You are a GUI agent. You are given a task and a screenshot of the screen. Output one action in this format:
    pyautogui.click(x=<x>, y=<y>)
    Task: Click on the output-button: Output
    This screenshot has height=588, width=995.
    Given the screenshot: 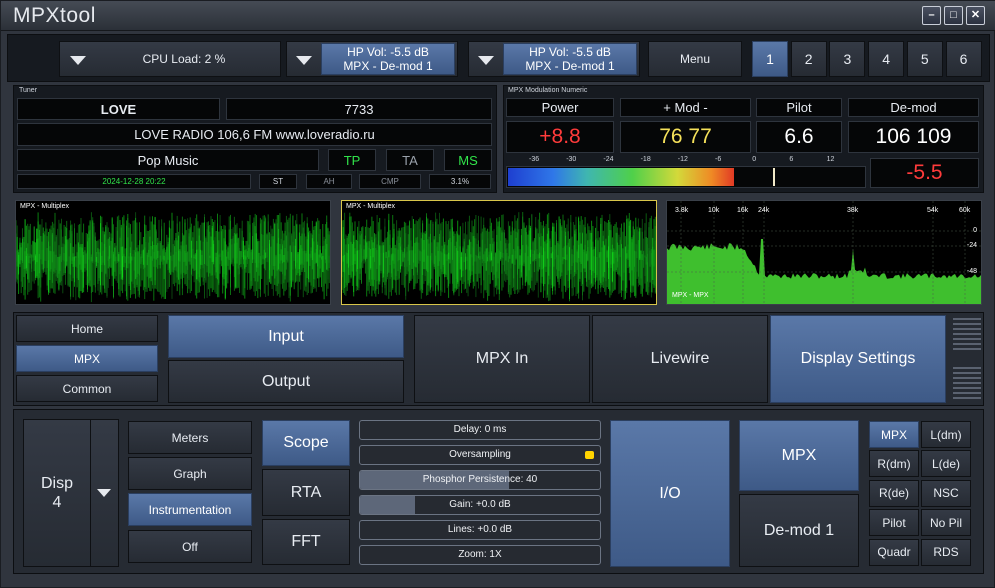 What is the action you would take?
    pyautogui.click(x=286, y=381)
    